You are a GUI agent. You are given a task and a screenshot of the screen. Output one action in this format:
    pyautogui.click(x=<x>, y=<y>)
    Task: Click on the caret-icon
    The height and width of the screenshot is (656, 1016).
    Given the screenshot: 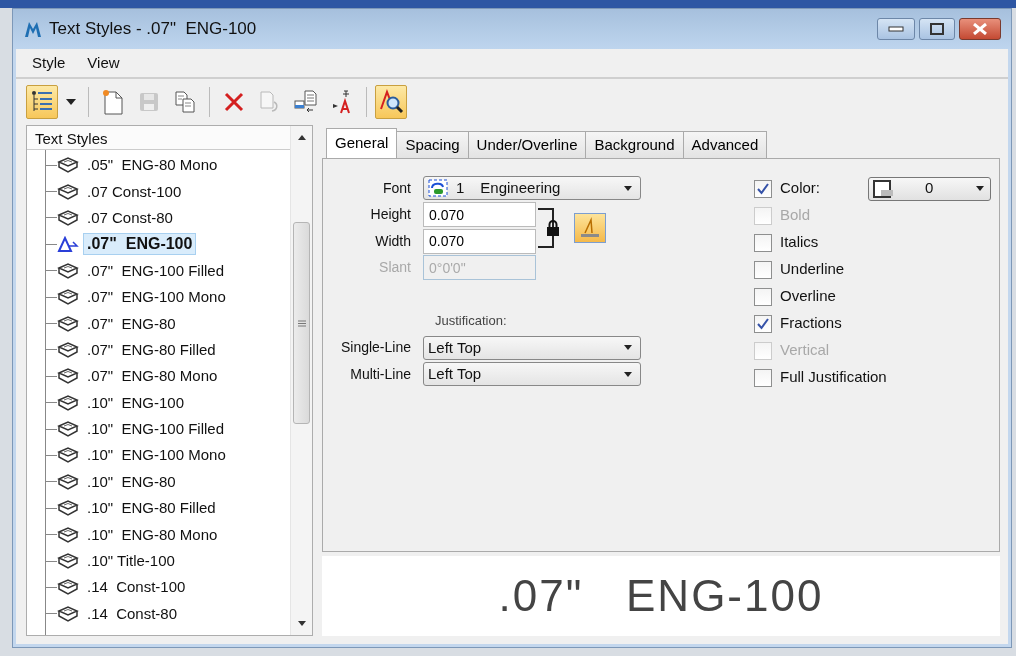 What is the action you would take?
    pyautogui.click(x=71, y=102)
    